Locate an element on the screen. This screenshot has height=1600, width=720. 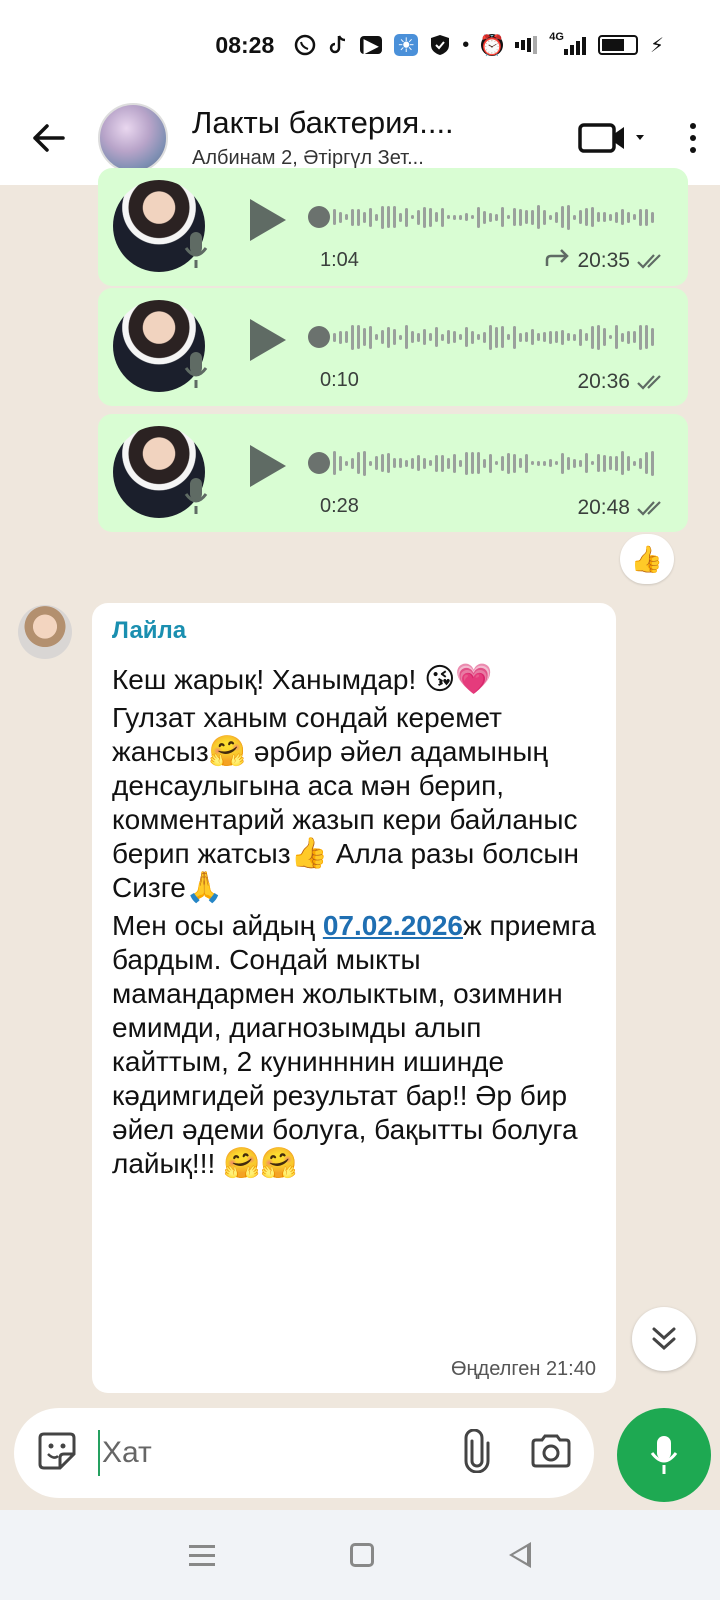
scroll-to-bottom-button is located at coordinates (664, 1339).